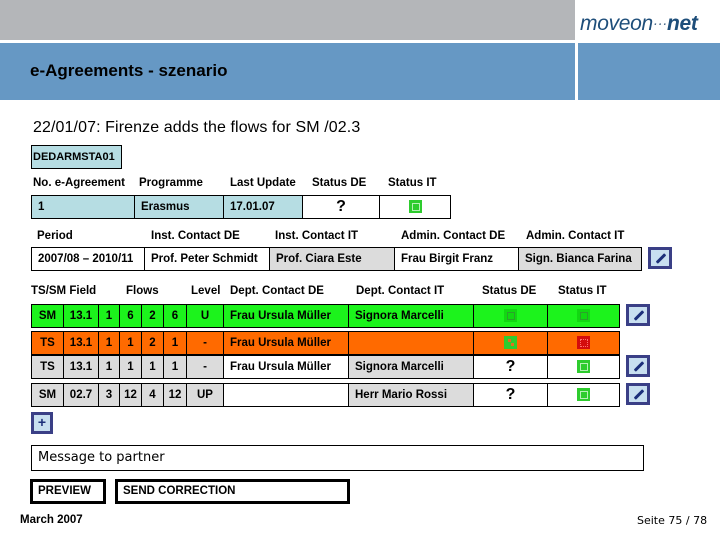  I want to click on flow-f2-cell: 12, so click(130, 395).